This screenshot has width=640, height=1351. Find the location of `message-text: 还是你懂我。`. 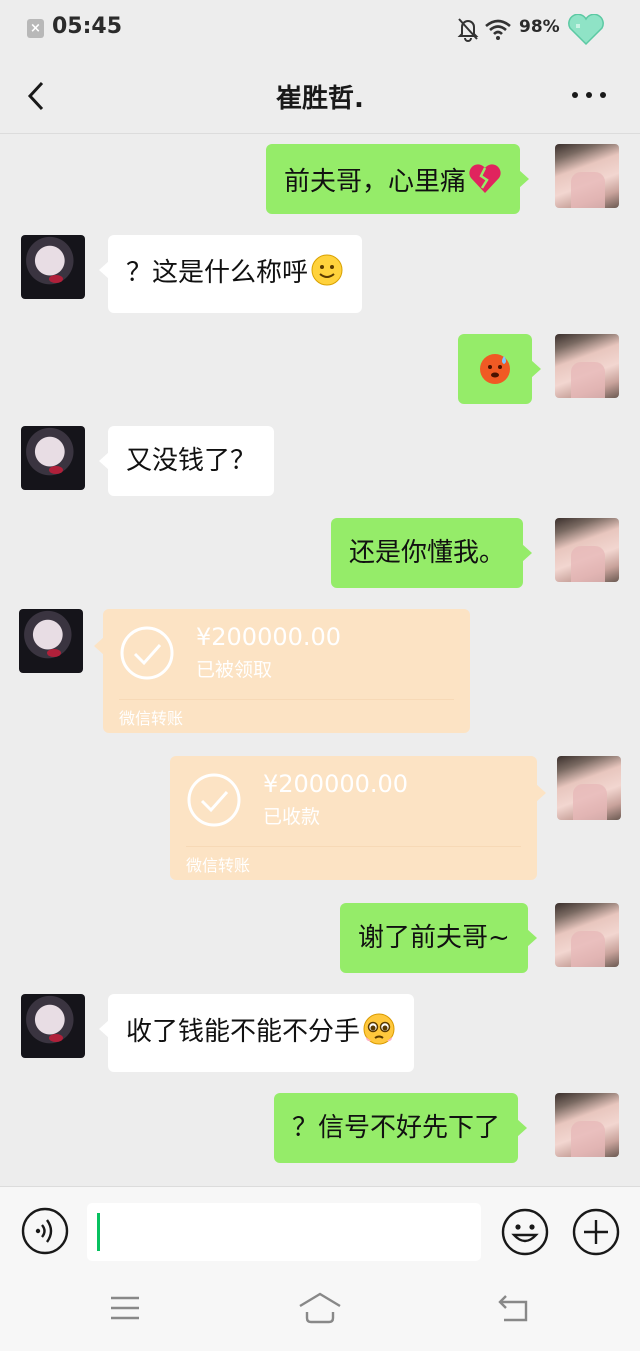

message-text: 还是你懂我。 is located at coordinates (427, 553).